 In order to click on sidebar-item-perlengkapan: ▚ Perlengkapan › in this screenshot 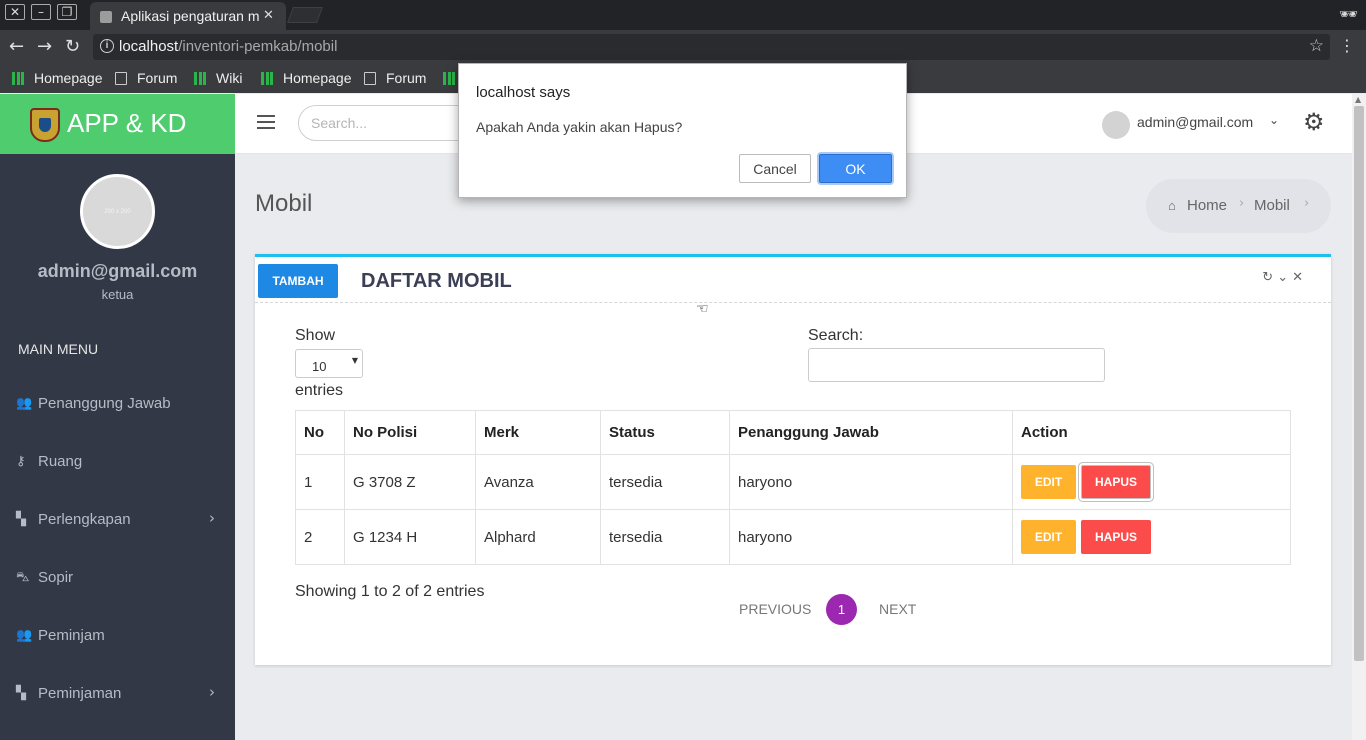, I will do `click(117, 521)`.